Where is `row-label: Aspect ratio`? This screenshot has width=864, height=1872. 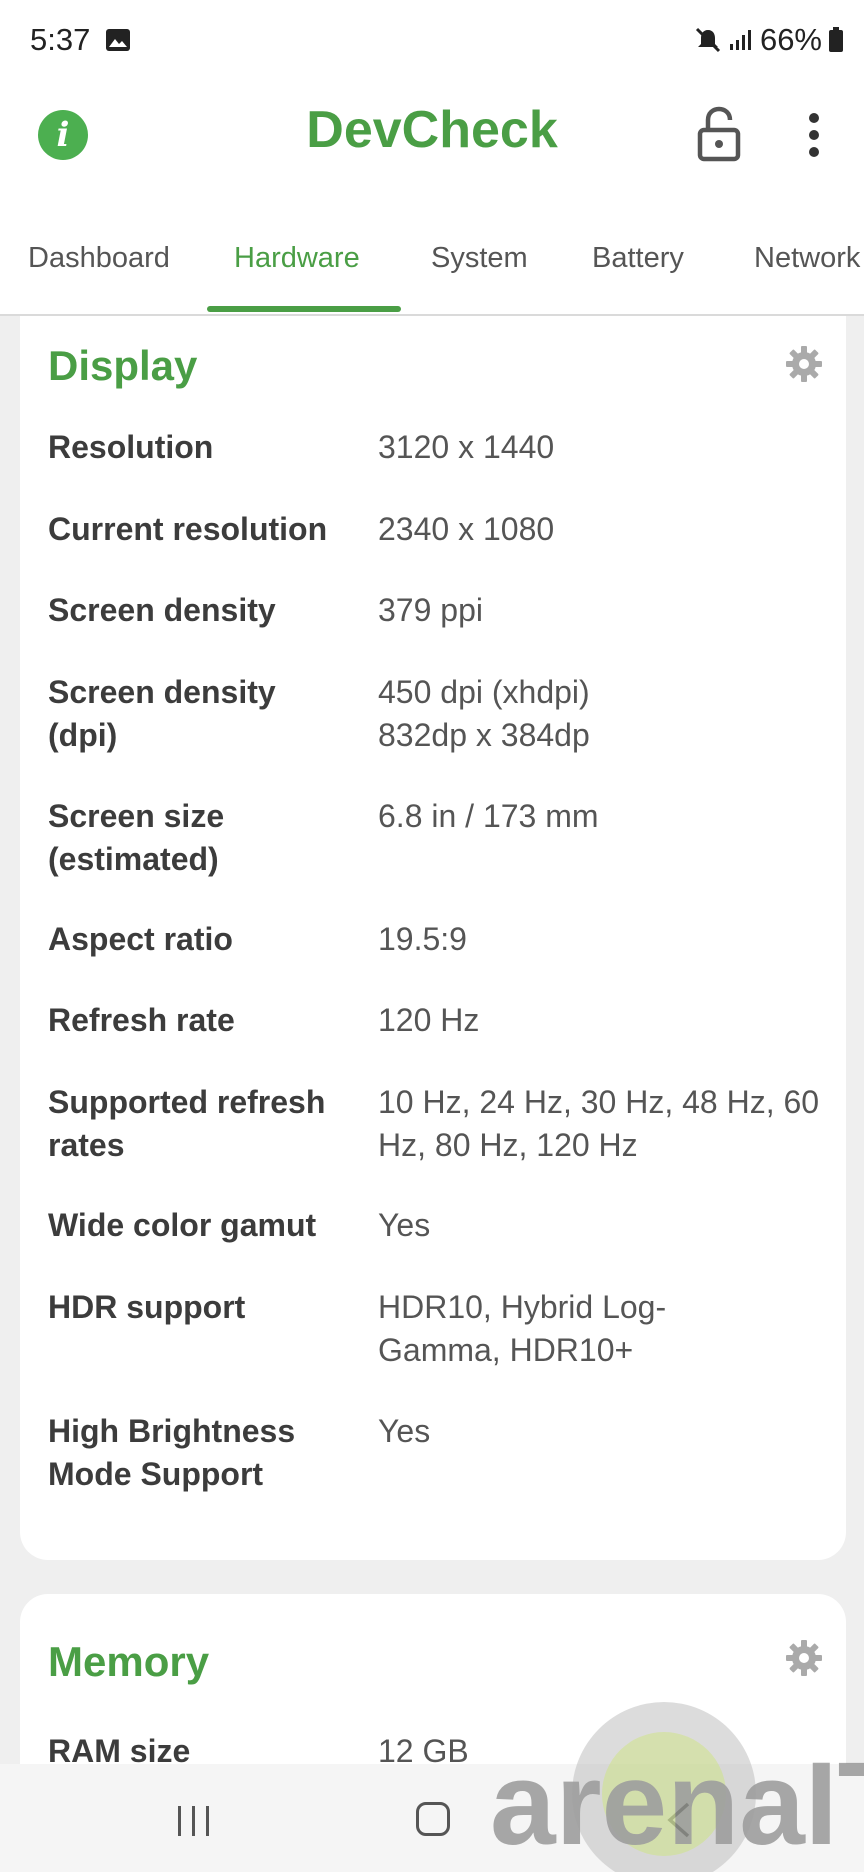
row-label: Aspect ratio is located at coordinates (140, 939).